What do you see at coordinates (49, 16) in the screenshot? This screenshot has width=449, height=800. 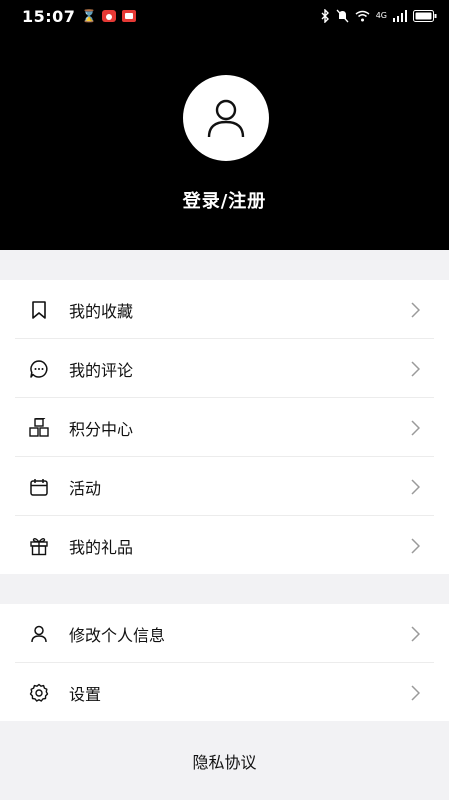 I see `status-time: 15:07` at bounding box center [49, 16].